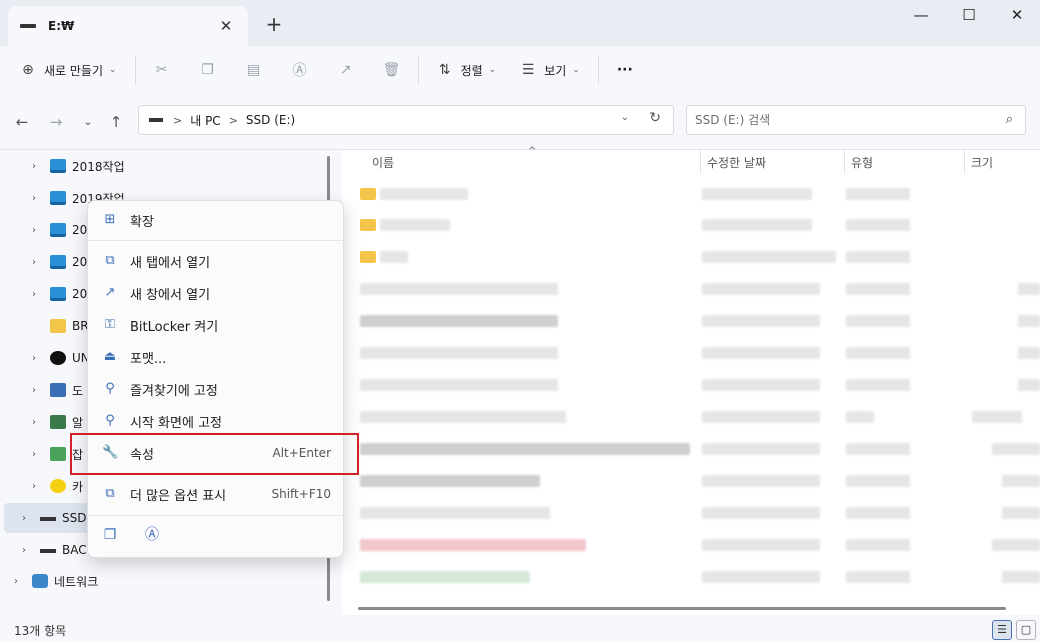 The height and width of the screenshot is (642, 1040). Describe the element at coordinates (862, 162) in the screenshot. I see `column-header-type: 유형` at that location.